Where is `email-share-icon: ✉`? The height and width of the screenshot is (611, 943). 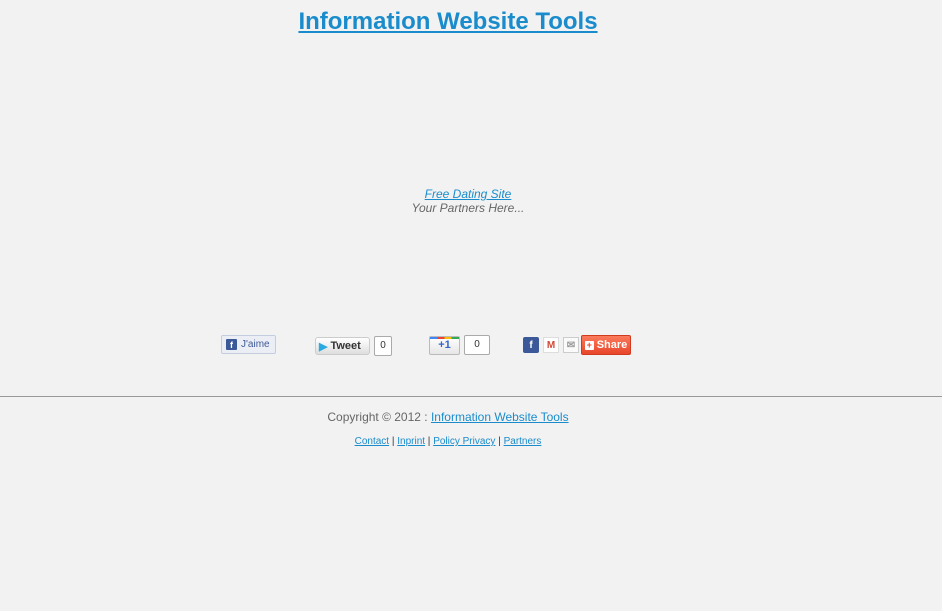 email-share-icon: ✉ is located at coordinates (571, 345).